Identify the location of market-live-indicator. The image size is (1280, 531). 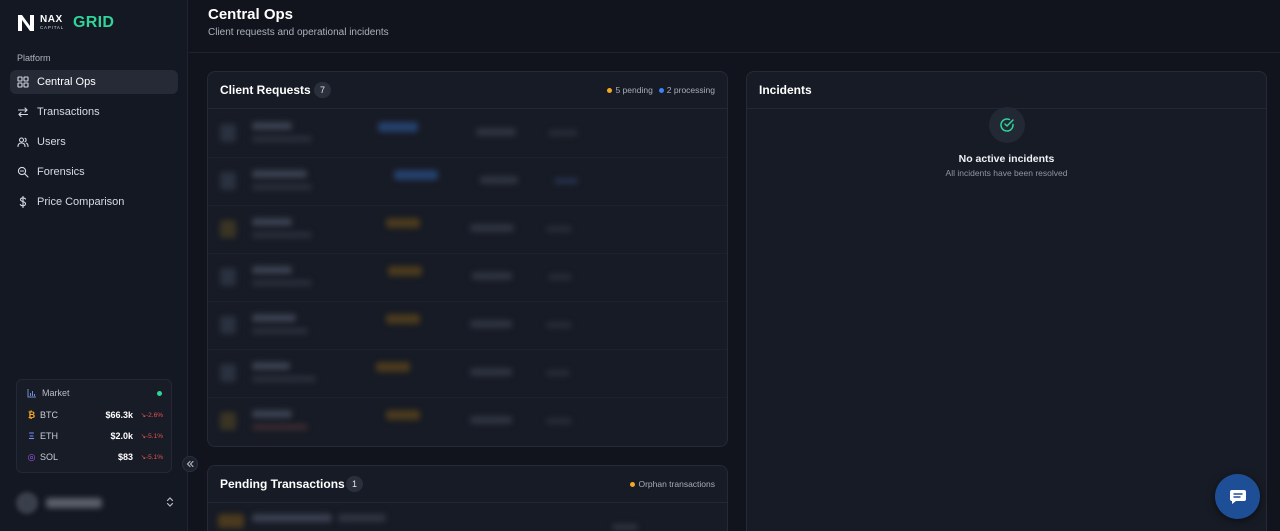
(159, 393).